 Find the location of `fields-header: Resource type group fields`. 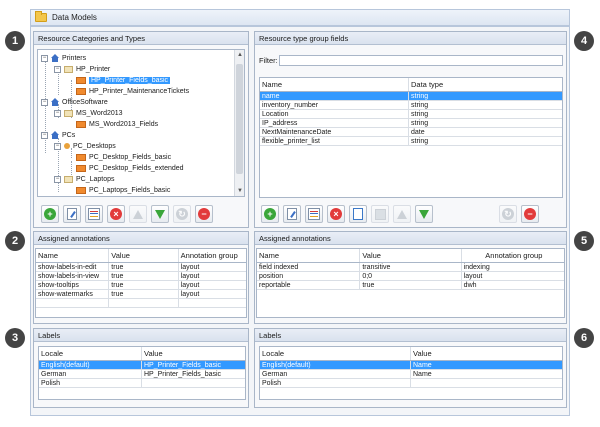

fields-header: Resource type group fields is located at coordinates (410, 38).